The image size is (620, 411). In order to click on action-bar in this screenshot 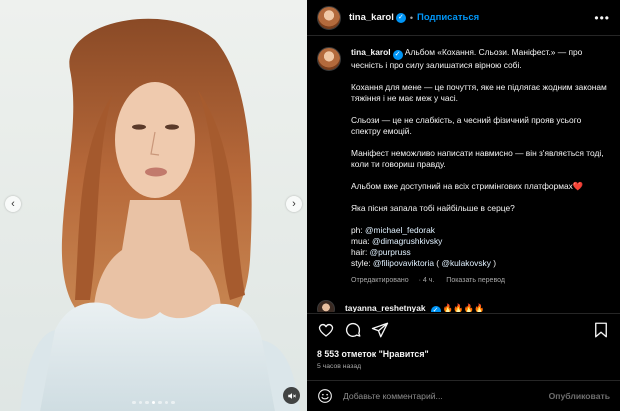, I will do `click(463, 329)`.